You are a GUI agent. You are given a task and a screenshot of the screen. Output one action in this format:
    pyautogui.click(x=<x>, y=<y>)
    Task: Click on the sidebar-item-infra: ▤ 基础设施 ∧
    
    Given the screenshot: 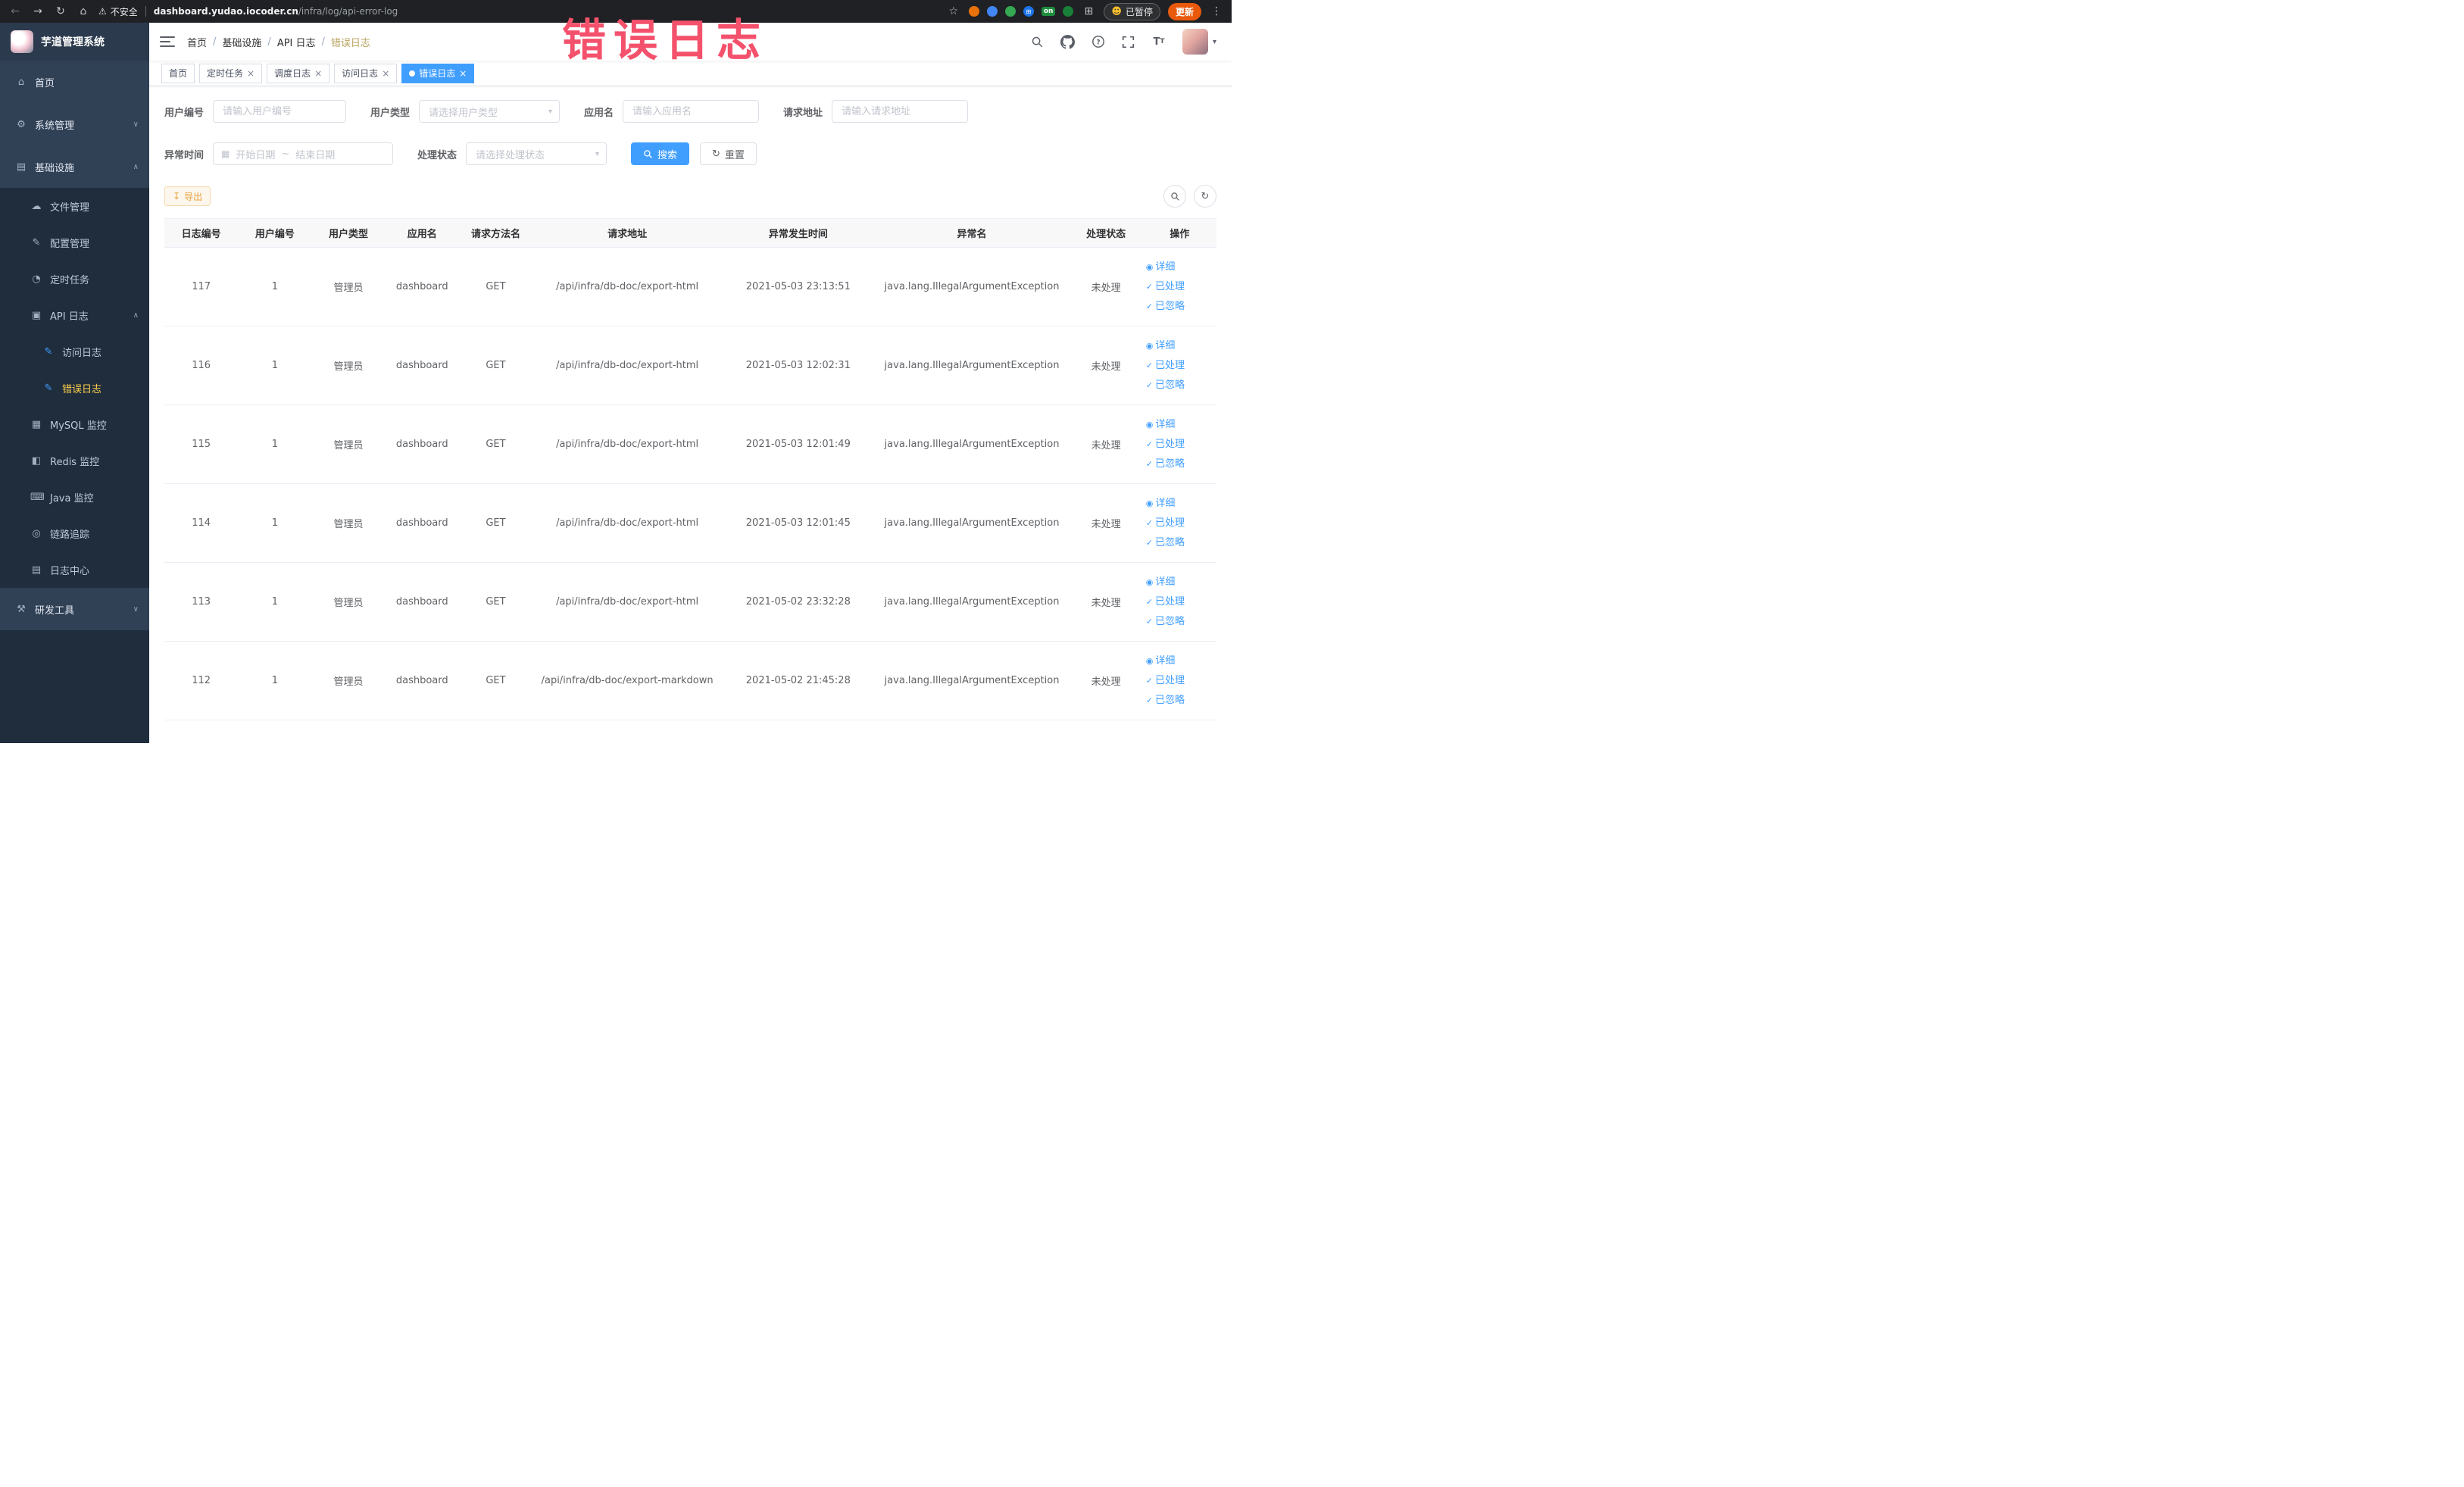 What is the action you would take?
    pyautogui.click(x=74, y=166)
    